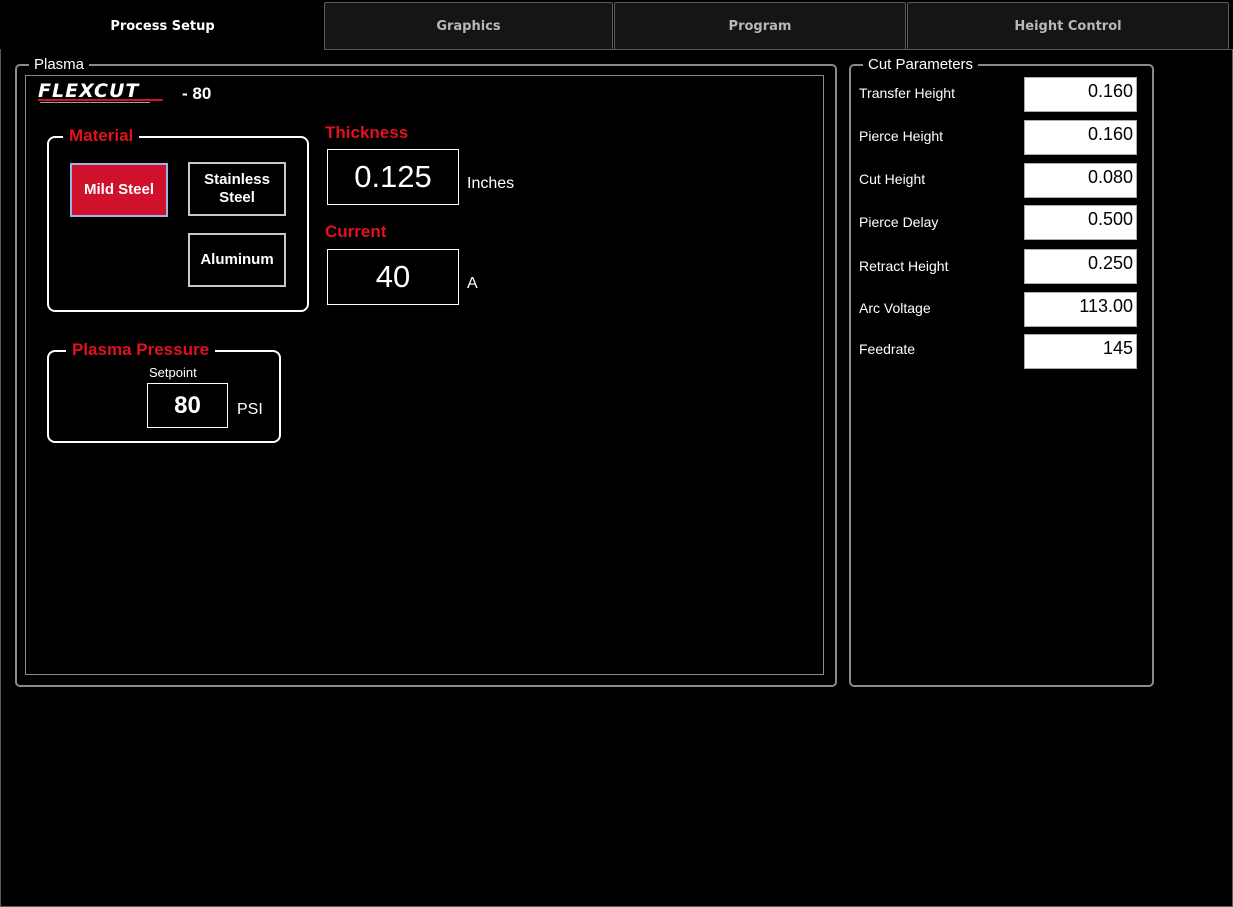  I want to click on transfer-height-label: Transfer Height, so click(907, 93).